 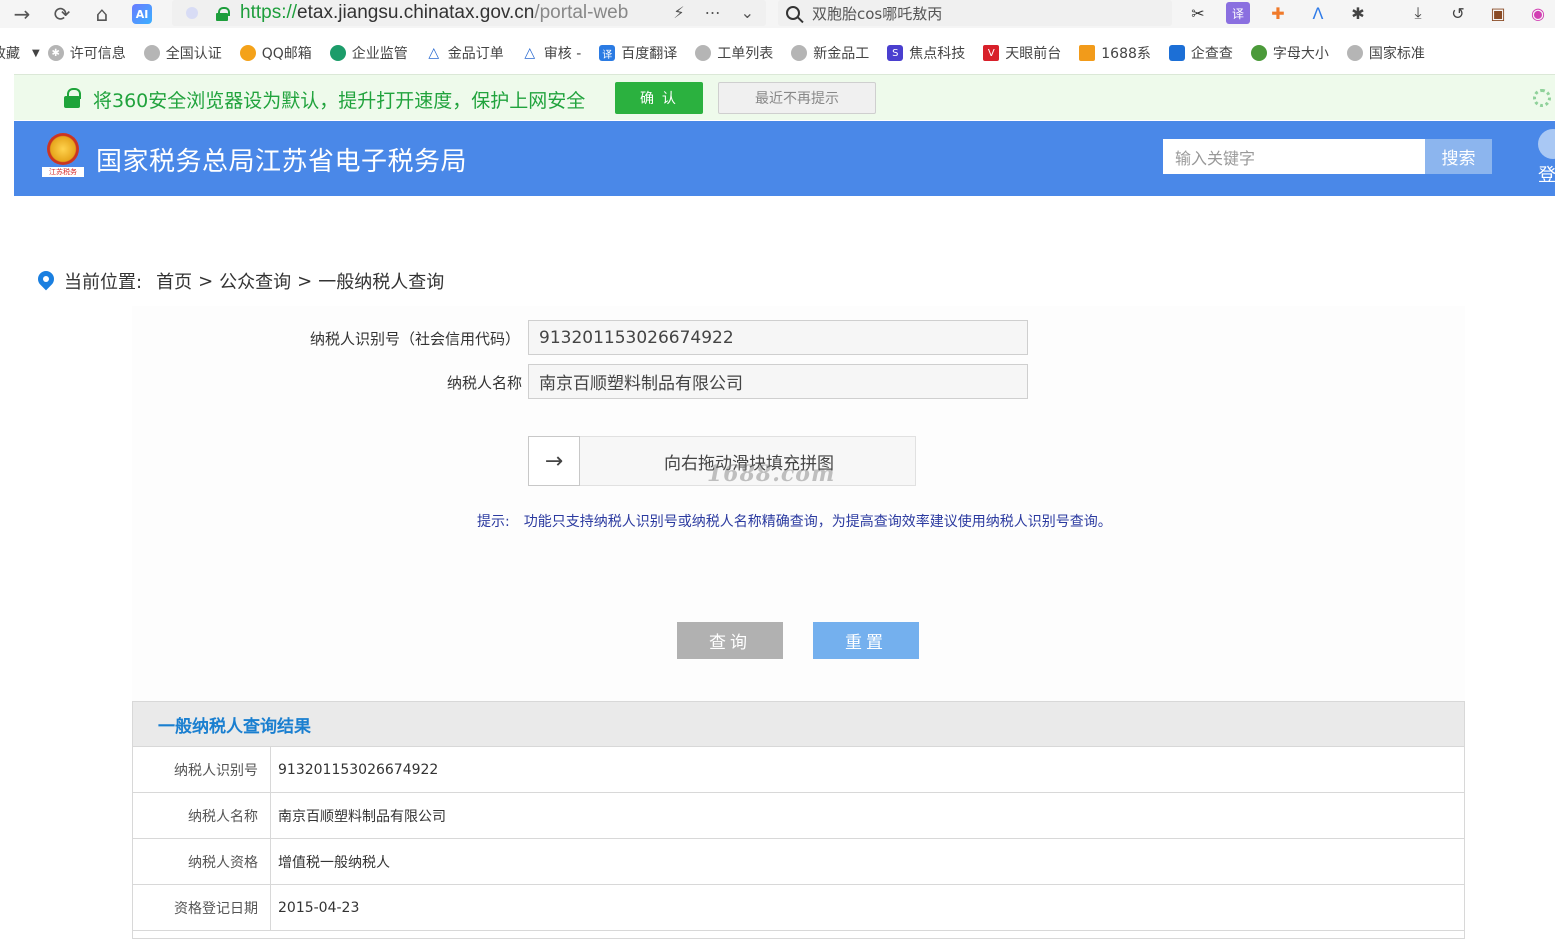 What do you see at coordinates (778, 337) in the screenshot?
I see `taxpayer-id-input: 913201153026674922` at bounding box center [778, 337].